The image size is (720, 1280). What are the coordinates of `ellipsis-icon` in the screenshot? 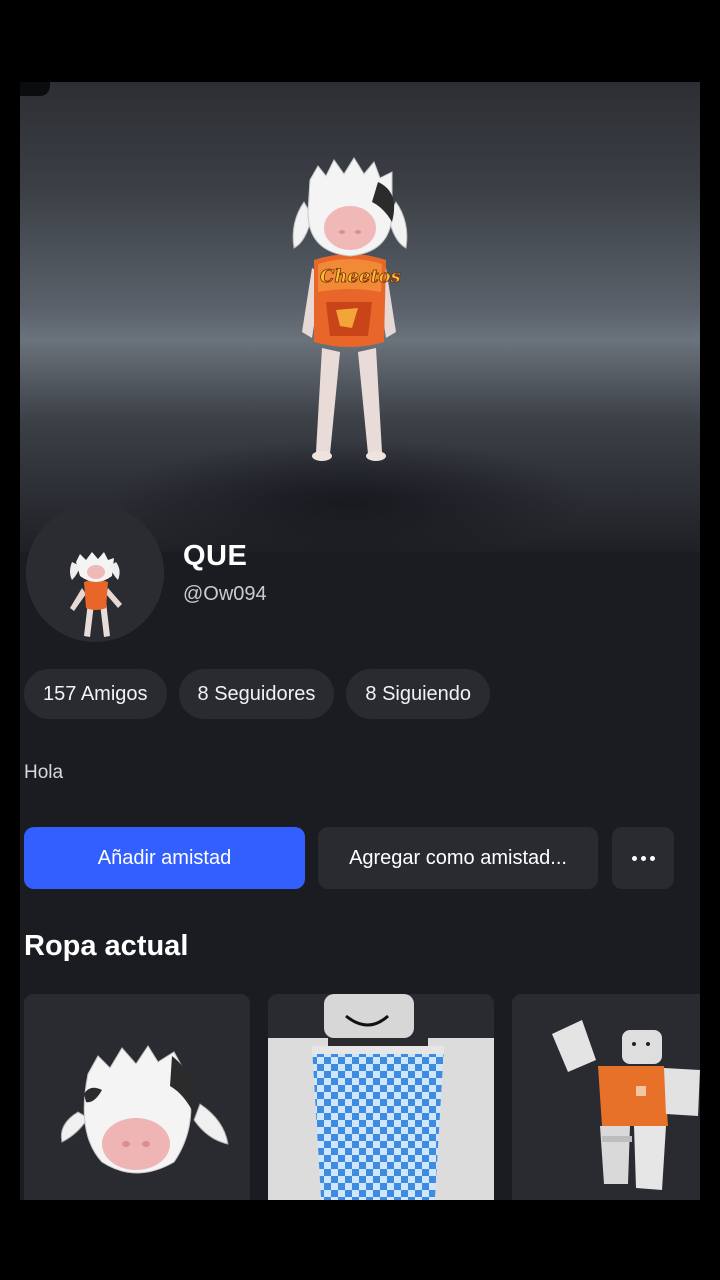 It's located at (643, 858).